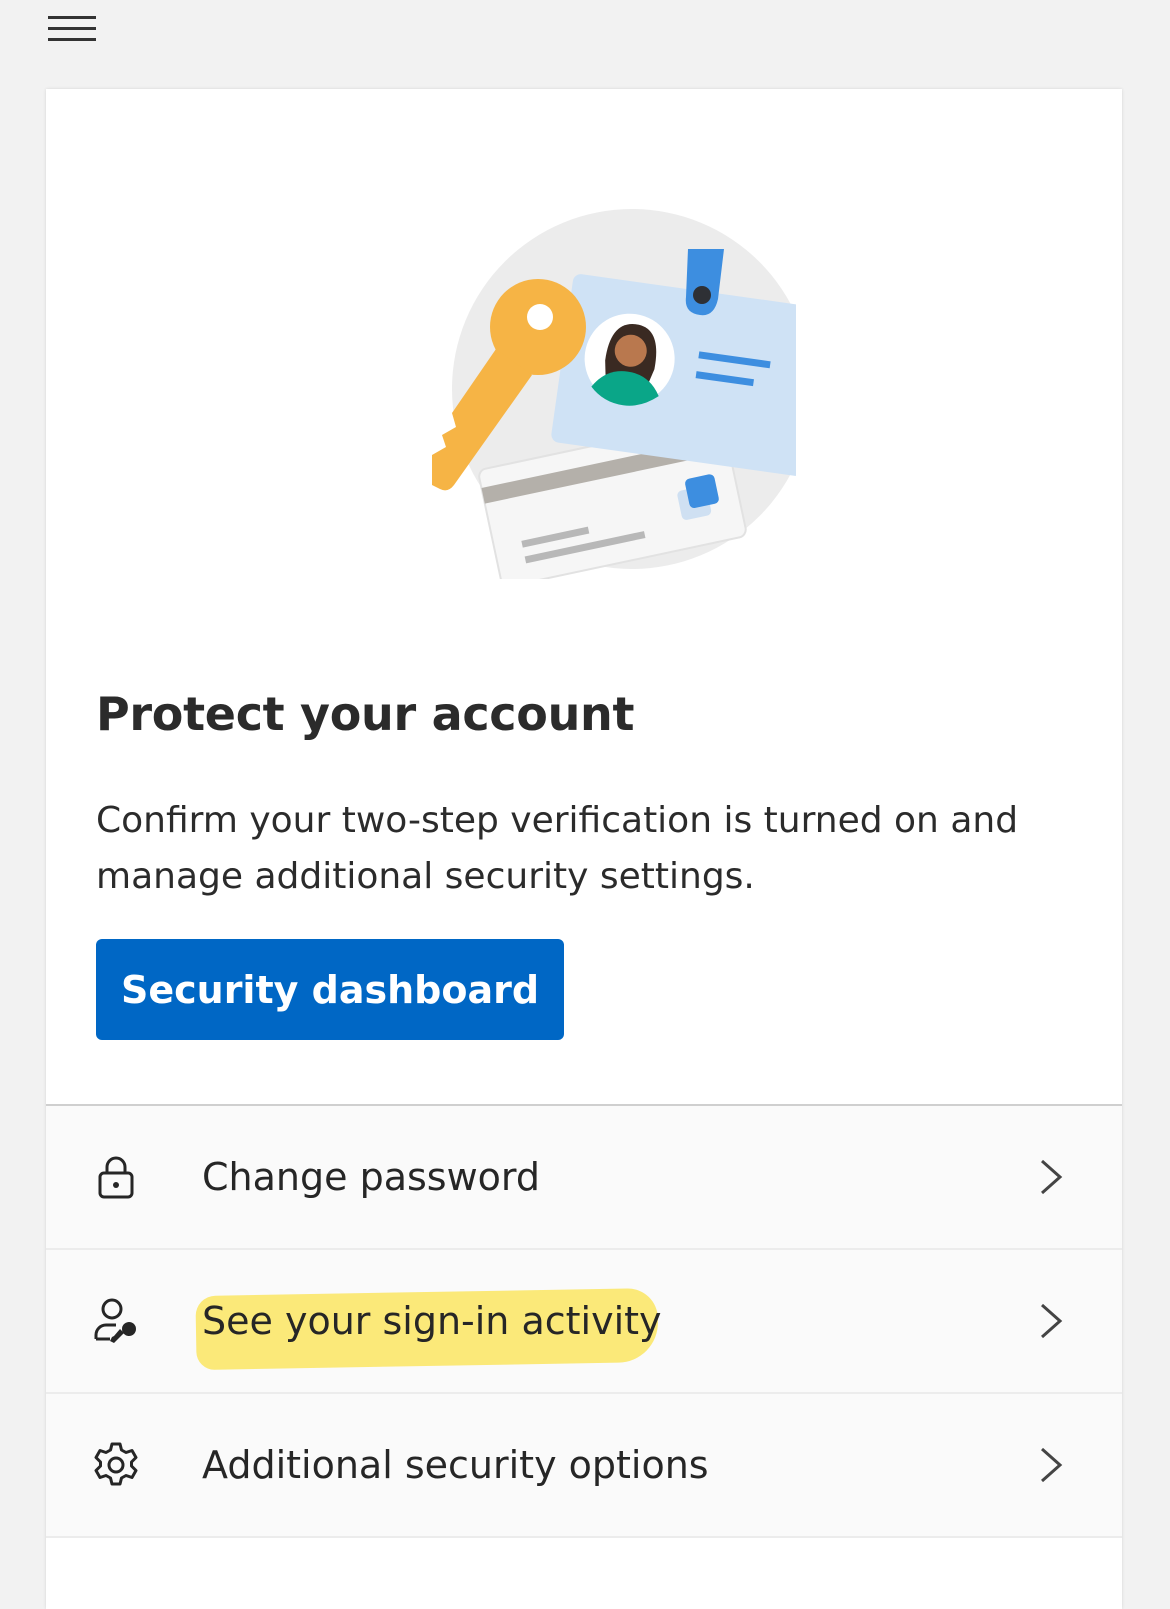  Describe the element at coordinates (432, 1321) in the screenshot. I see `list-item-label: See your sign-in activity` at that location.